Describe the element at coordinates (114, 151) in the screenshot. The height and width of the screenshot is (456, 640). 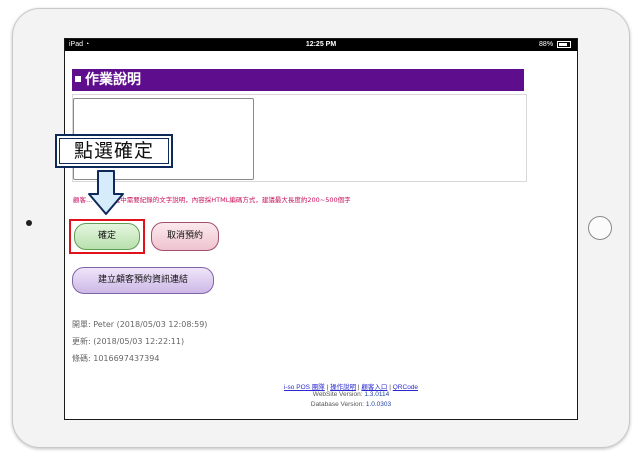
I see `instruction-callout: 點選確定` at that location.